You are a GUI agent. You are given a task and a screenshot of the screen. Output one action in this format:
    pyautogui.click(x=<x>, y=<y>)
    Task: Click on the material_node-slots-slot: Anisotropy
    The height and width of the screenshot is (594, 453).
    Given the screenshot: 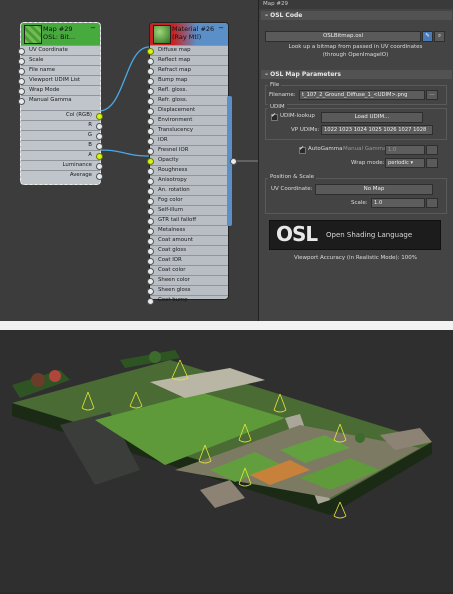 What is the action you would take?
    pyautogui.click(x=187, y=180)
    